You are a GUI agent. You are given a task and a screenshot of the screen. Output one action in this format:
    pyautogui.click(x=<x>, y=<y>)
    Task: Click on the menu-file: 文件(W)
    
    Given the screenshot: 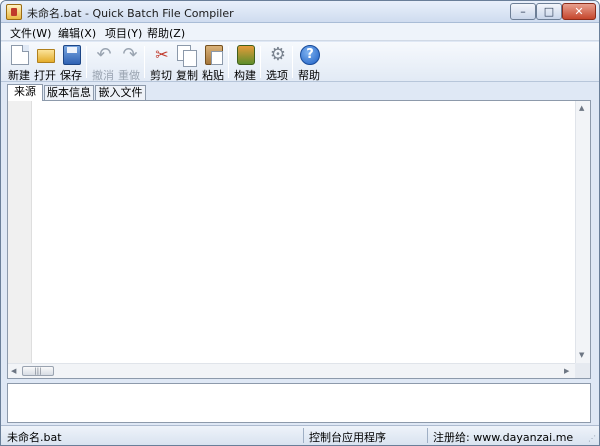 What is the action you would take?
    pyautogui.click(x=30, y=33)
    